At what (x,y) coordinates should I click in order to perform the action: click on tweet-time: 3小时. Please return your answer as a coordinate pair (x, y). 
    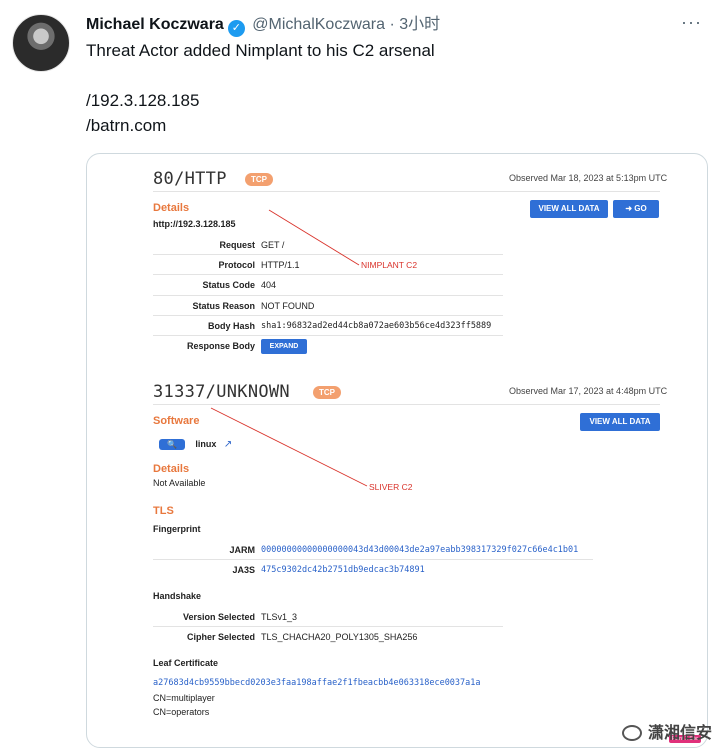
    Looking at the image, I should click on (419, 24).